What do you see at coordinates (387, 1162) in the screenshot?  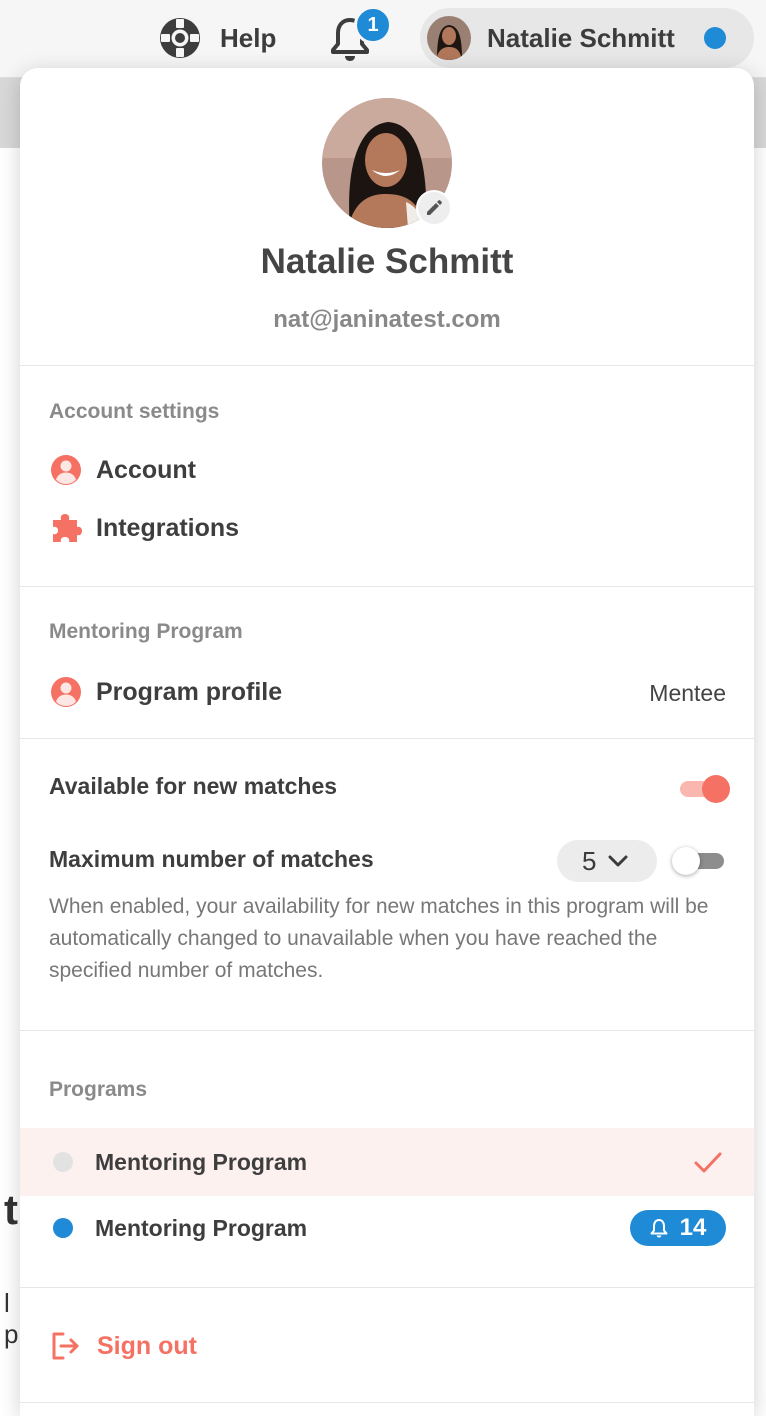 I see `program-item-selected: Mentoring Program` at bounding box center [387, 1162].